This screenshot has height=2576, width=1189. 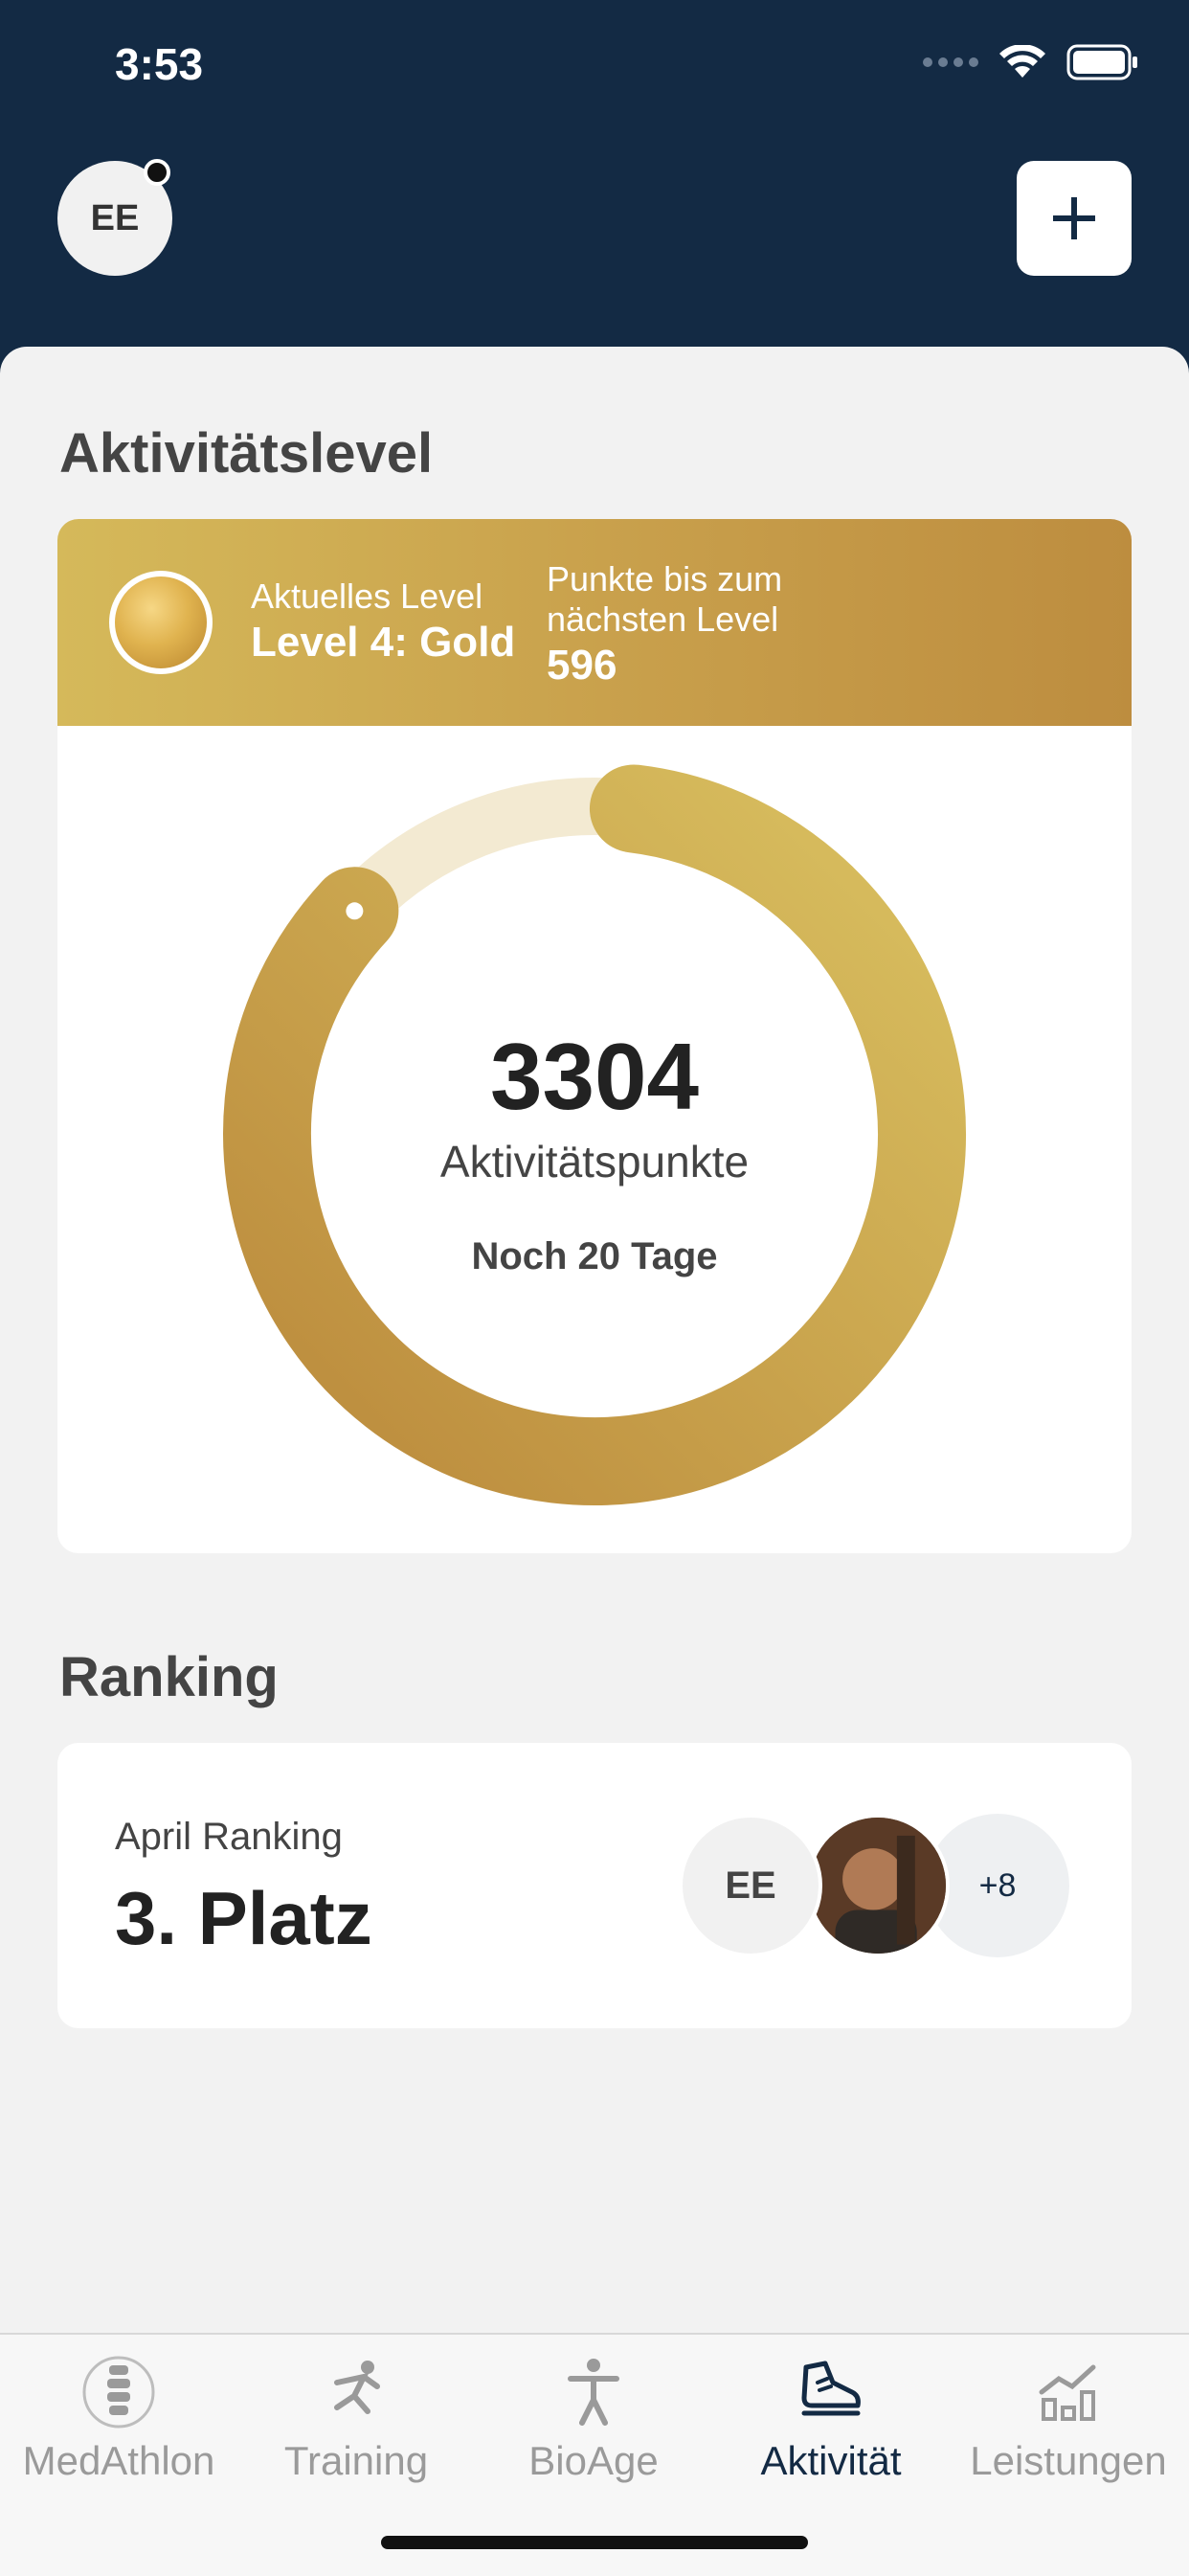 I want to click on tab-label: Training, so click(x=356, y=2460).